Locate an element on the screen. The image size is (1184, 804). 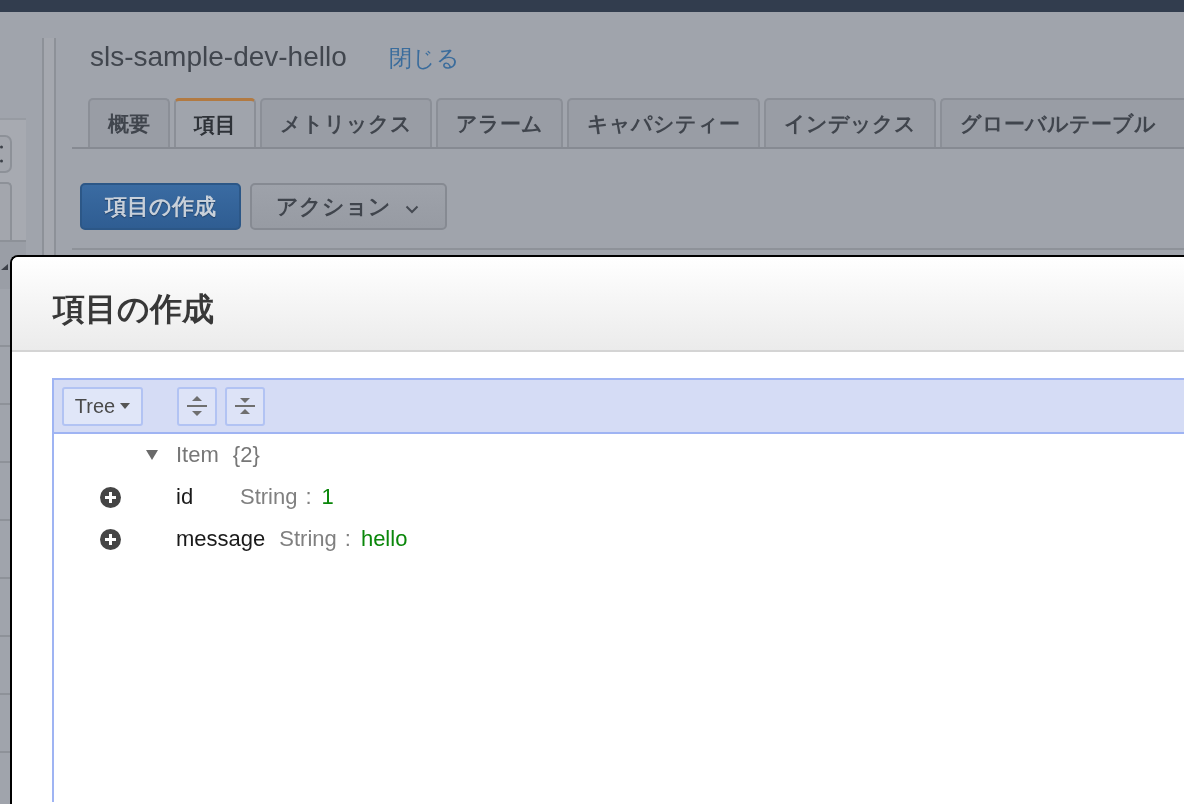
collapse-icon is located at coordinates (245, 406).